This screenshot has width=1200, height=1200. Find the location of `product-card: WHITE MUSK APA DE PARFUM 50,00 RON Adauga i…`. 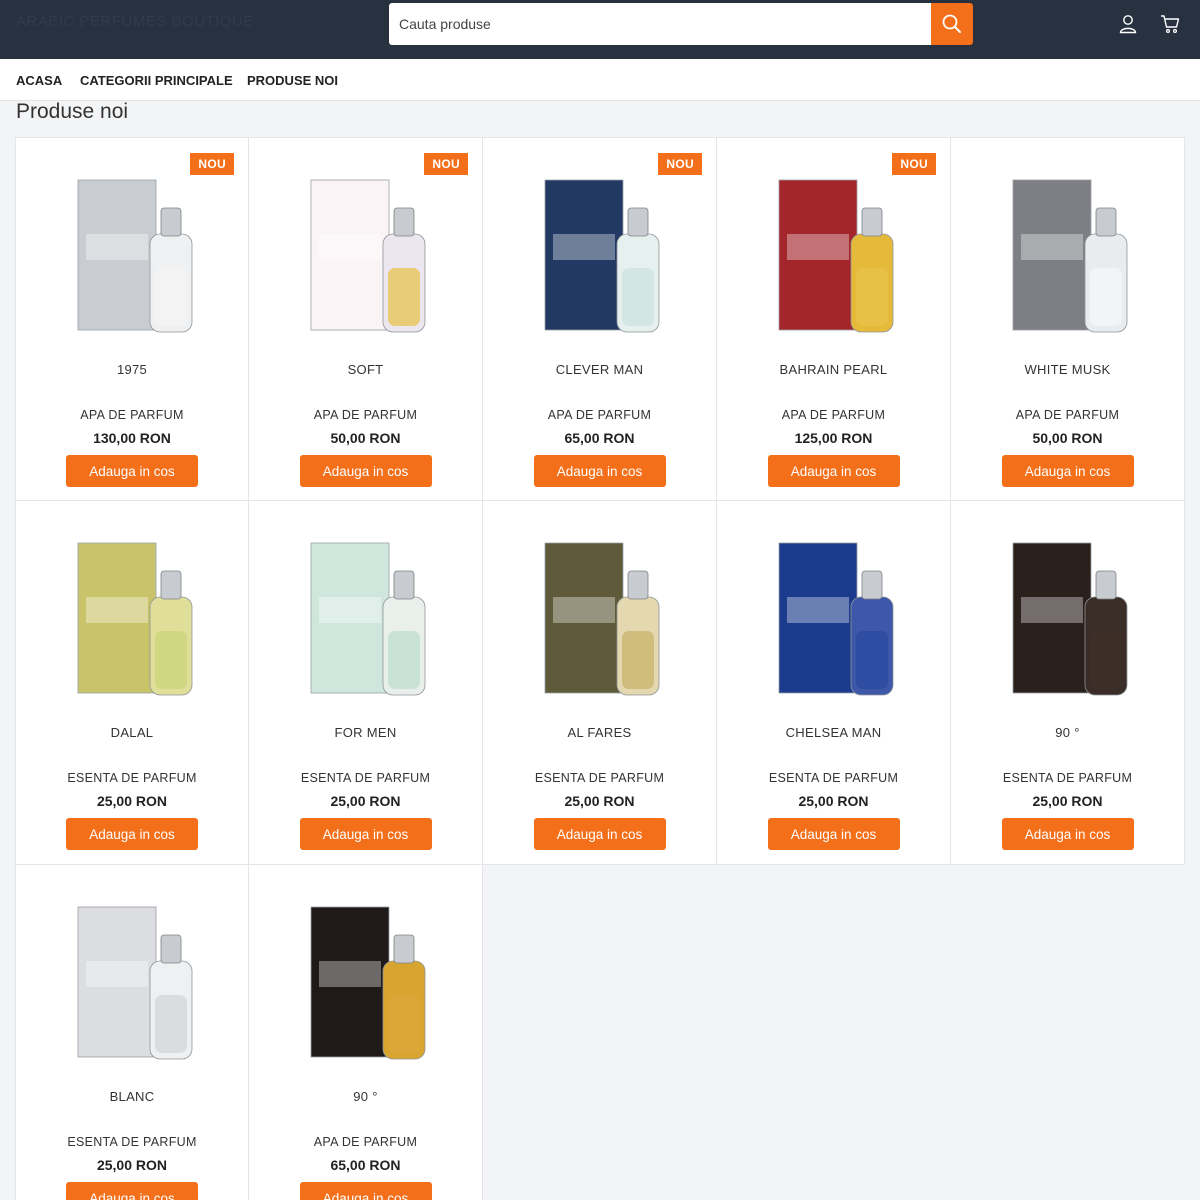

product-card: WHITE MUSK APA DE PARFUM 50,00 RON Adauga i… is located at coordinates (1068, 319).